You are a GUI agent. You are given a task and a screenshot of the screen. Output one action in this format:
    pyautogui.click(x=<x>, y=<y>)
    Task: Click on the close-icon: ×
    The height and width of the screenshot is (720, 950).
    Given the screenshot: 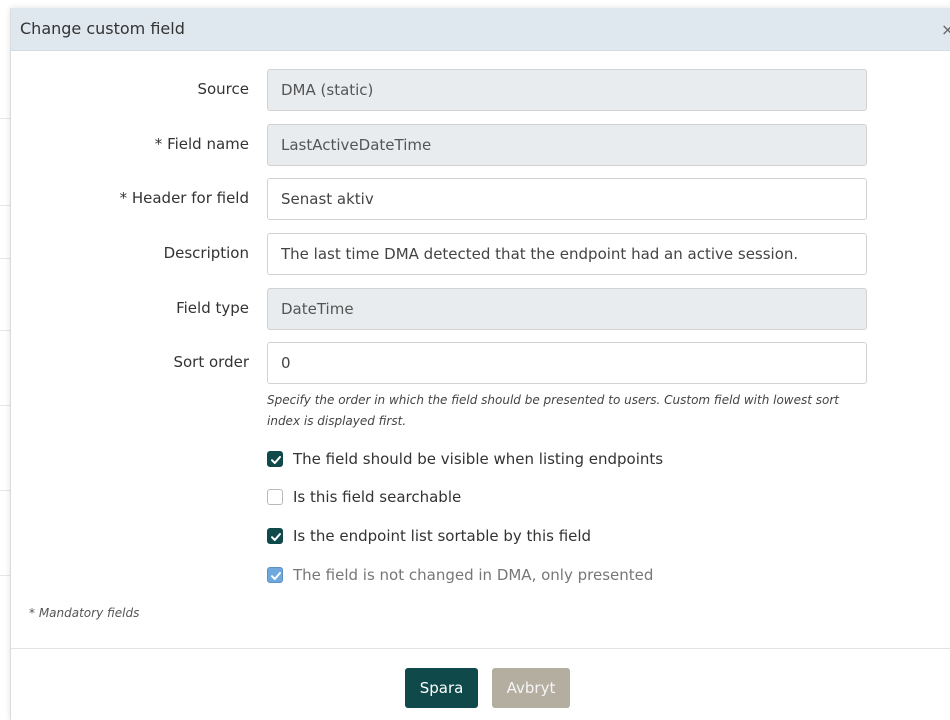 What is the action you would take?
    pyautogui.click(x=945, y=29)
    